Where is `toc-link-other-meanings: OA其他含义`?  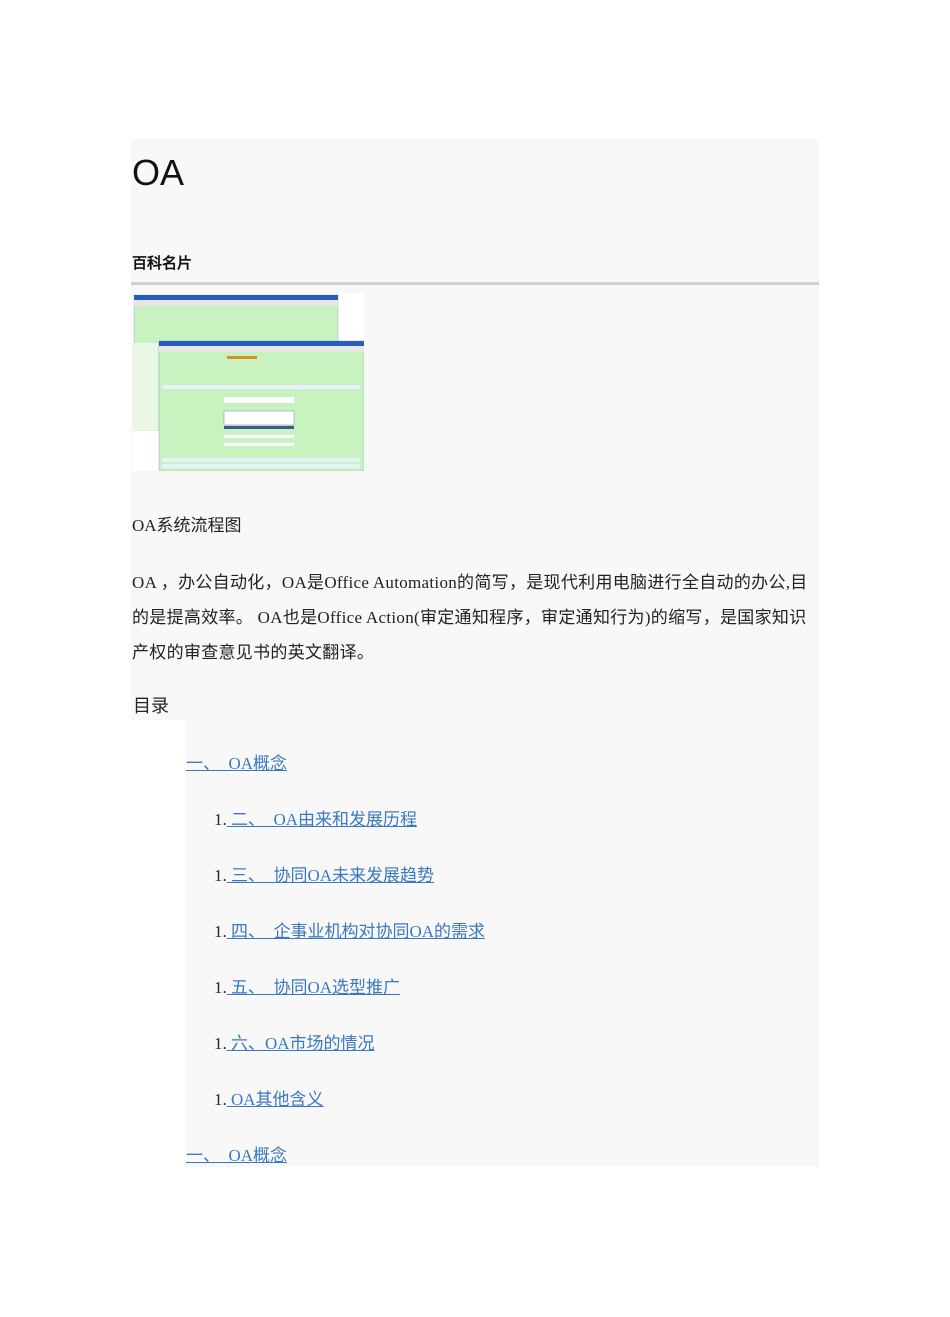 toc-link-other-meanings: OA其他含义 is located at coordinates (275, 1099).